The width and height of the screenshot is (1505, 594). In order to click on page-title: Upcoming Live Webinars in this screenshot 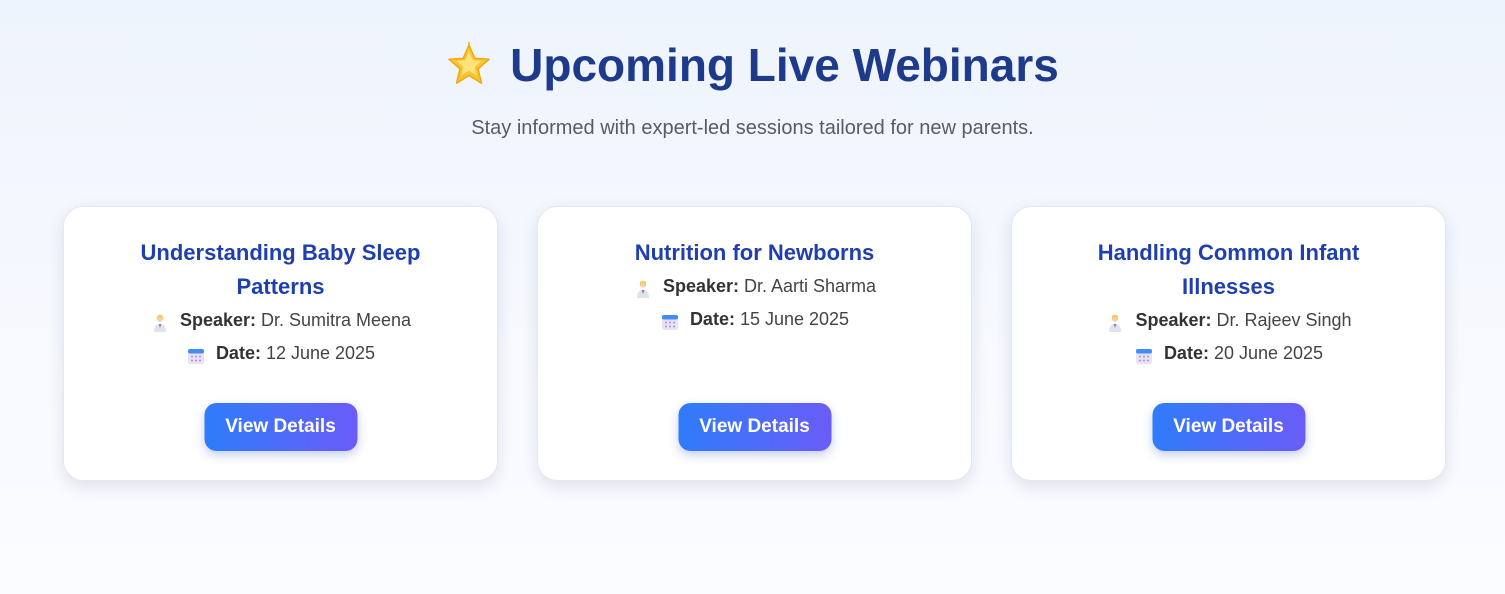, I will do `click(752, 65)`.